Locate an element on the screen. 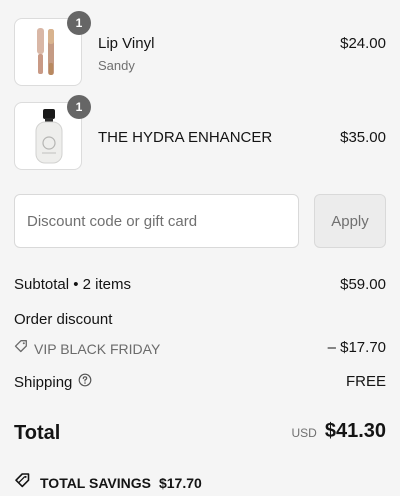  shipping-label-row: Shipping is located at coordinates (53, 382).